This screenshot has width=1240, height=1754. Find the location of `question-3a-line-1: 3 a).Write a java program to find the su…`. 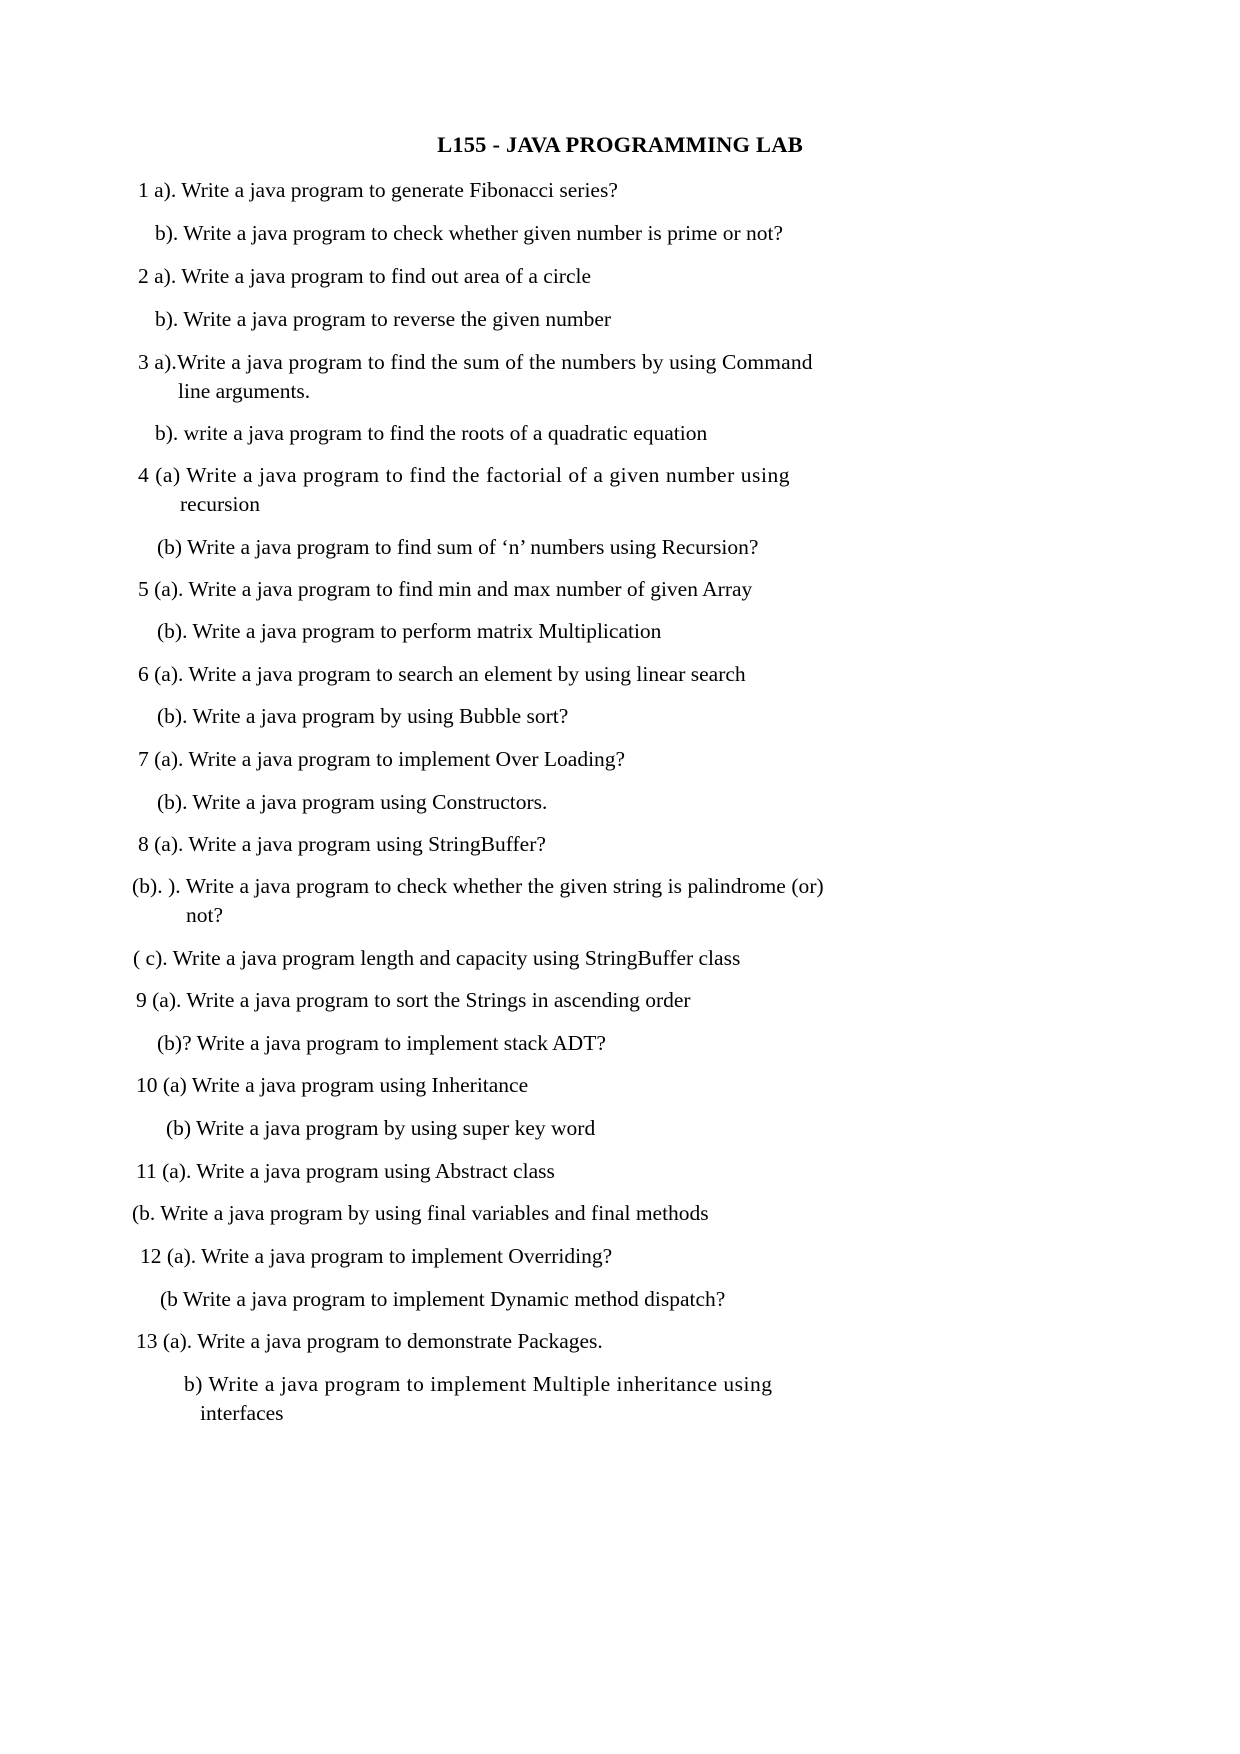

question-3a-line-1: 3 a).Write a java program to find the su… is located at coordinates (475, 362).